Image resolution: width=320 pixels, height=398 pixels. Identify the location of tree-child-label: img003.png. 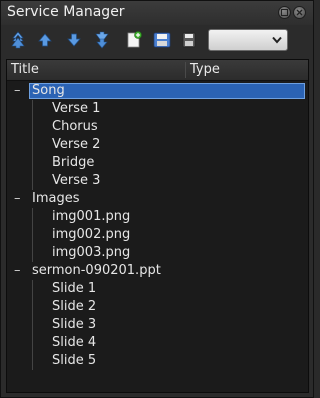
(91, 252).